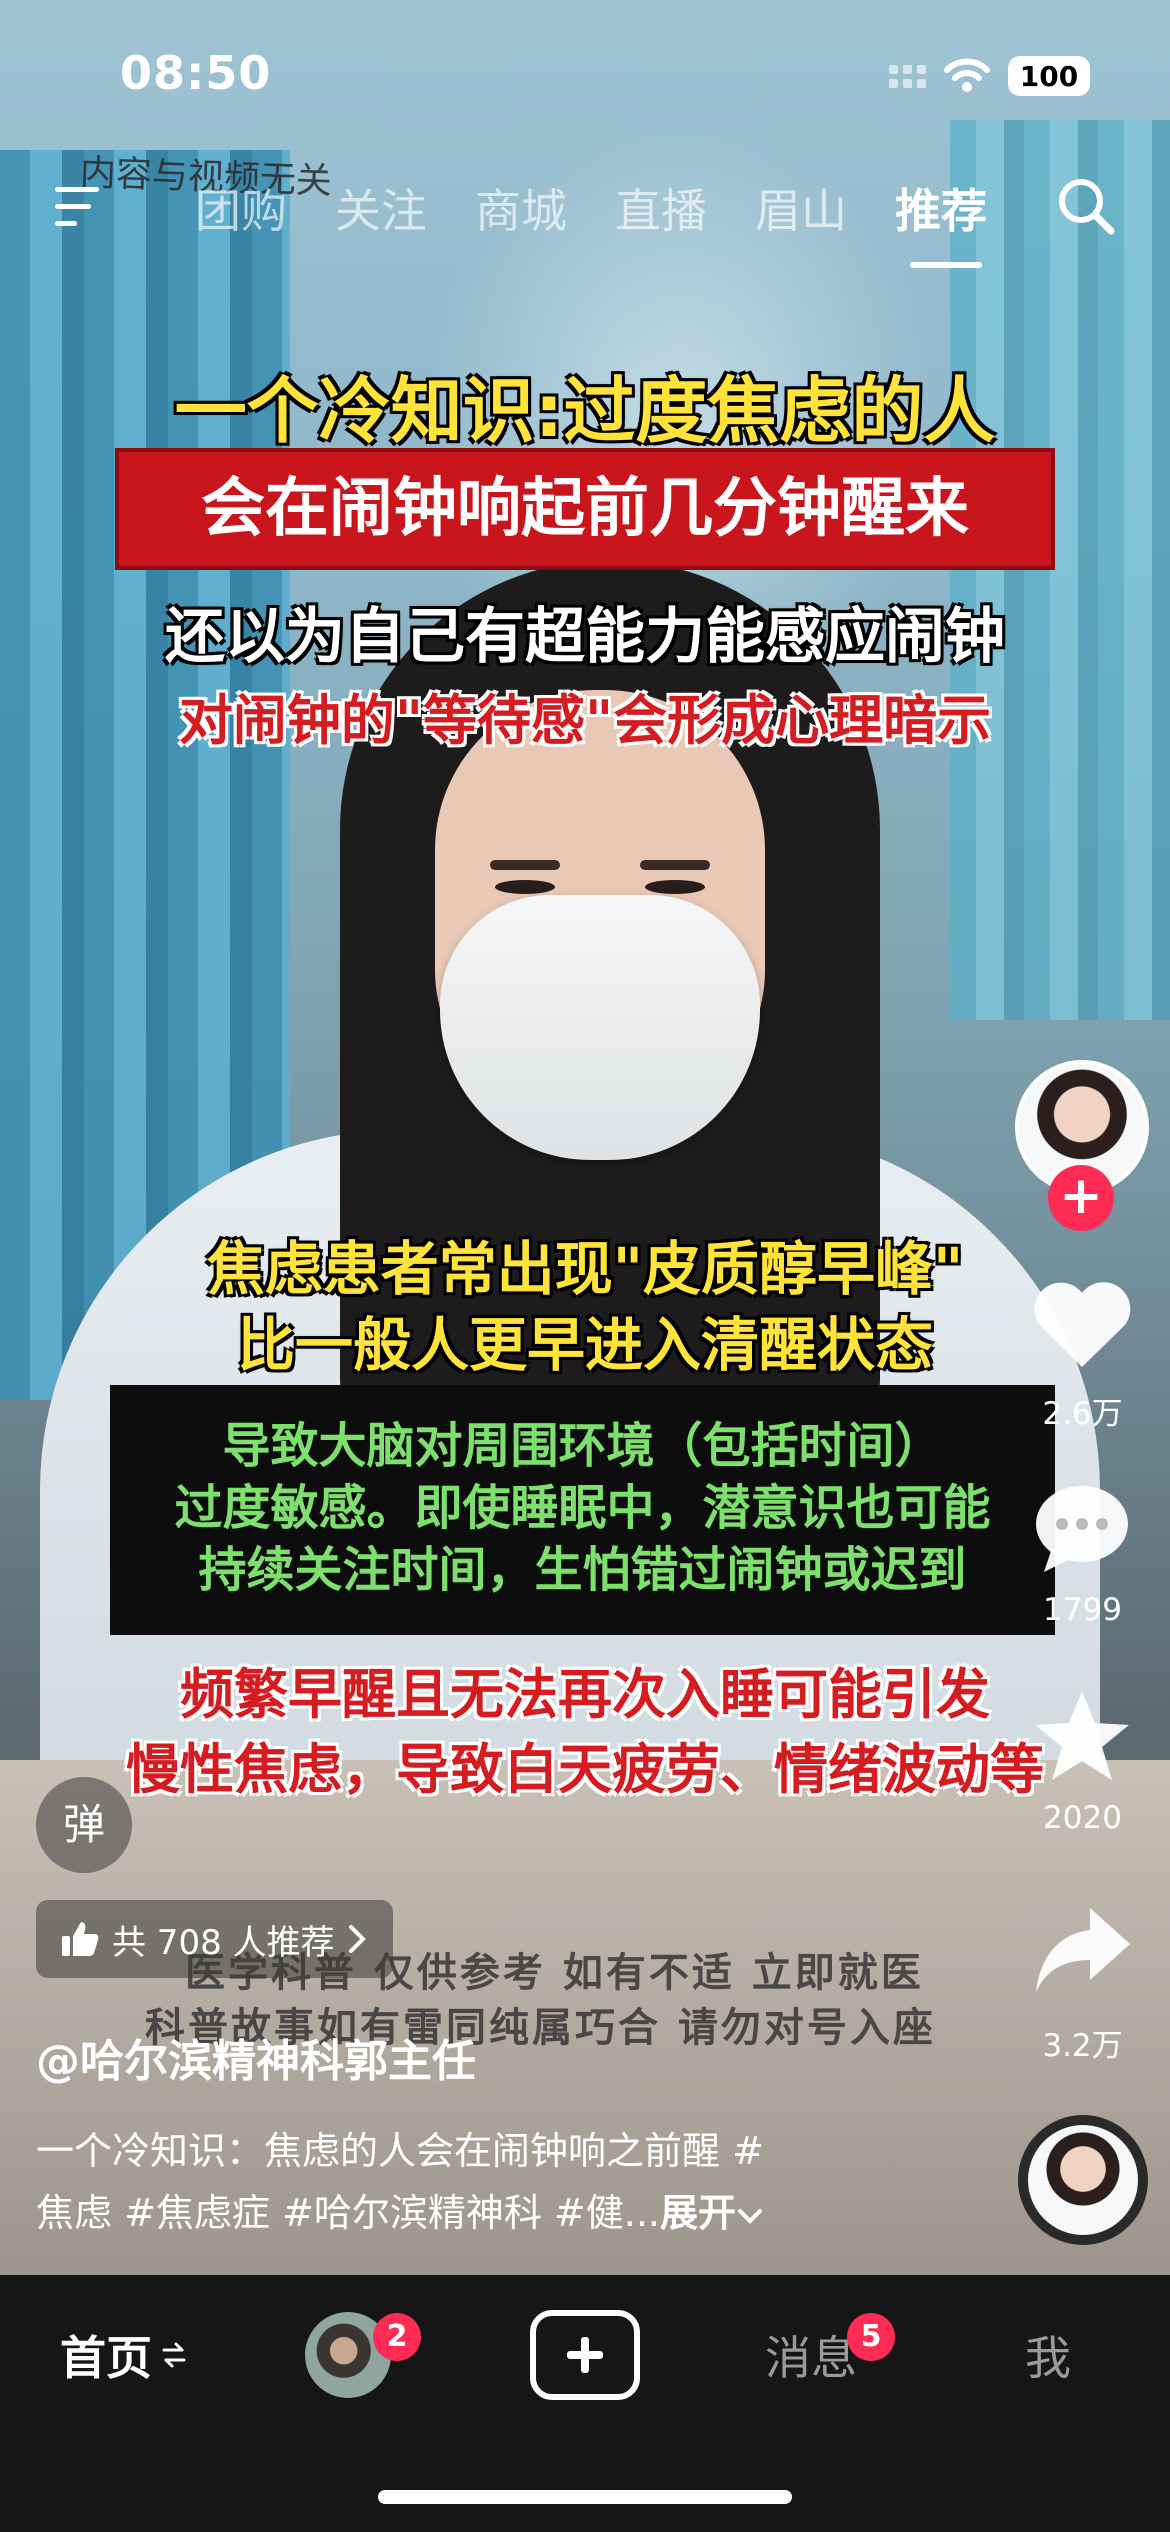  I want to click on create-button, so click(585, 2355).